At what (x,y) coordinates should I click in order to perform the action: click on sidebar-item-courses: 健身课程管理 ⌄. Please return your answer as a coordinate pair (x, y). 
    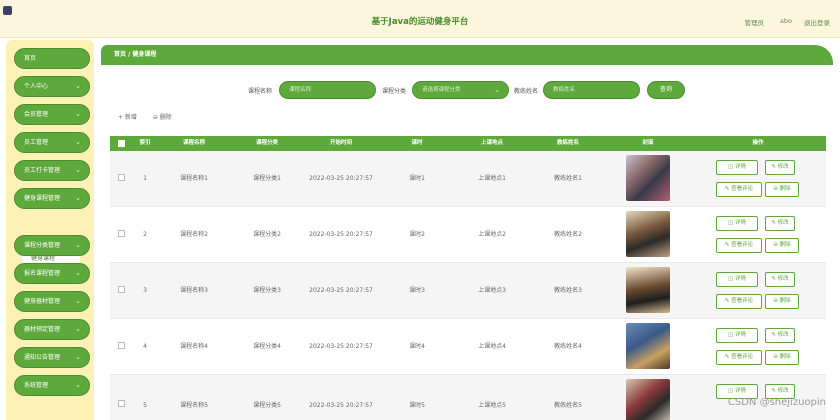
    Looking at the image, I should click on (52, 198).